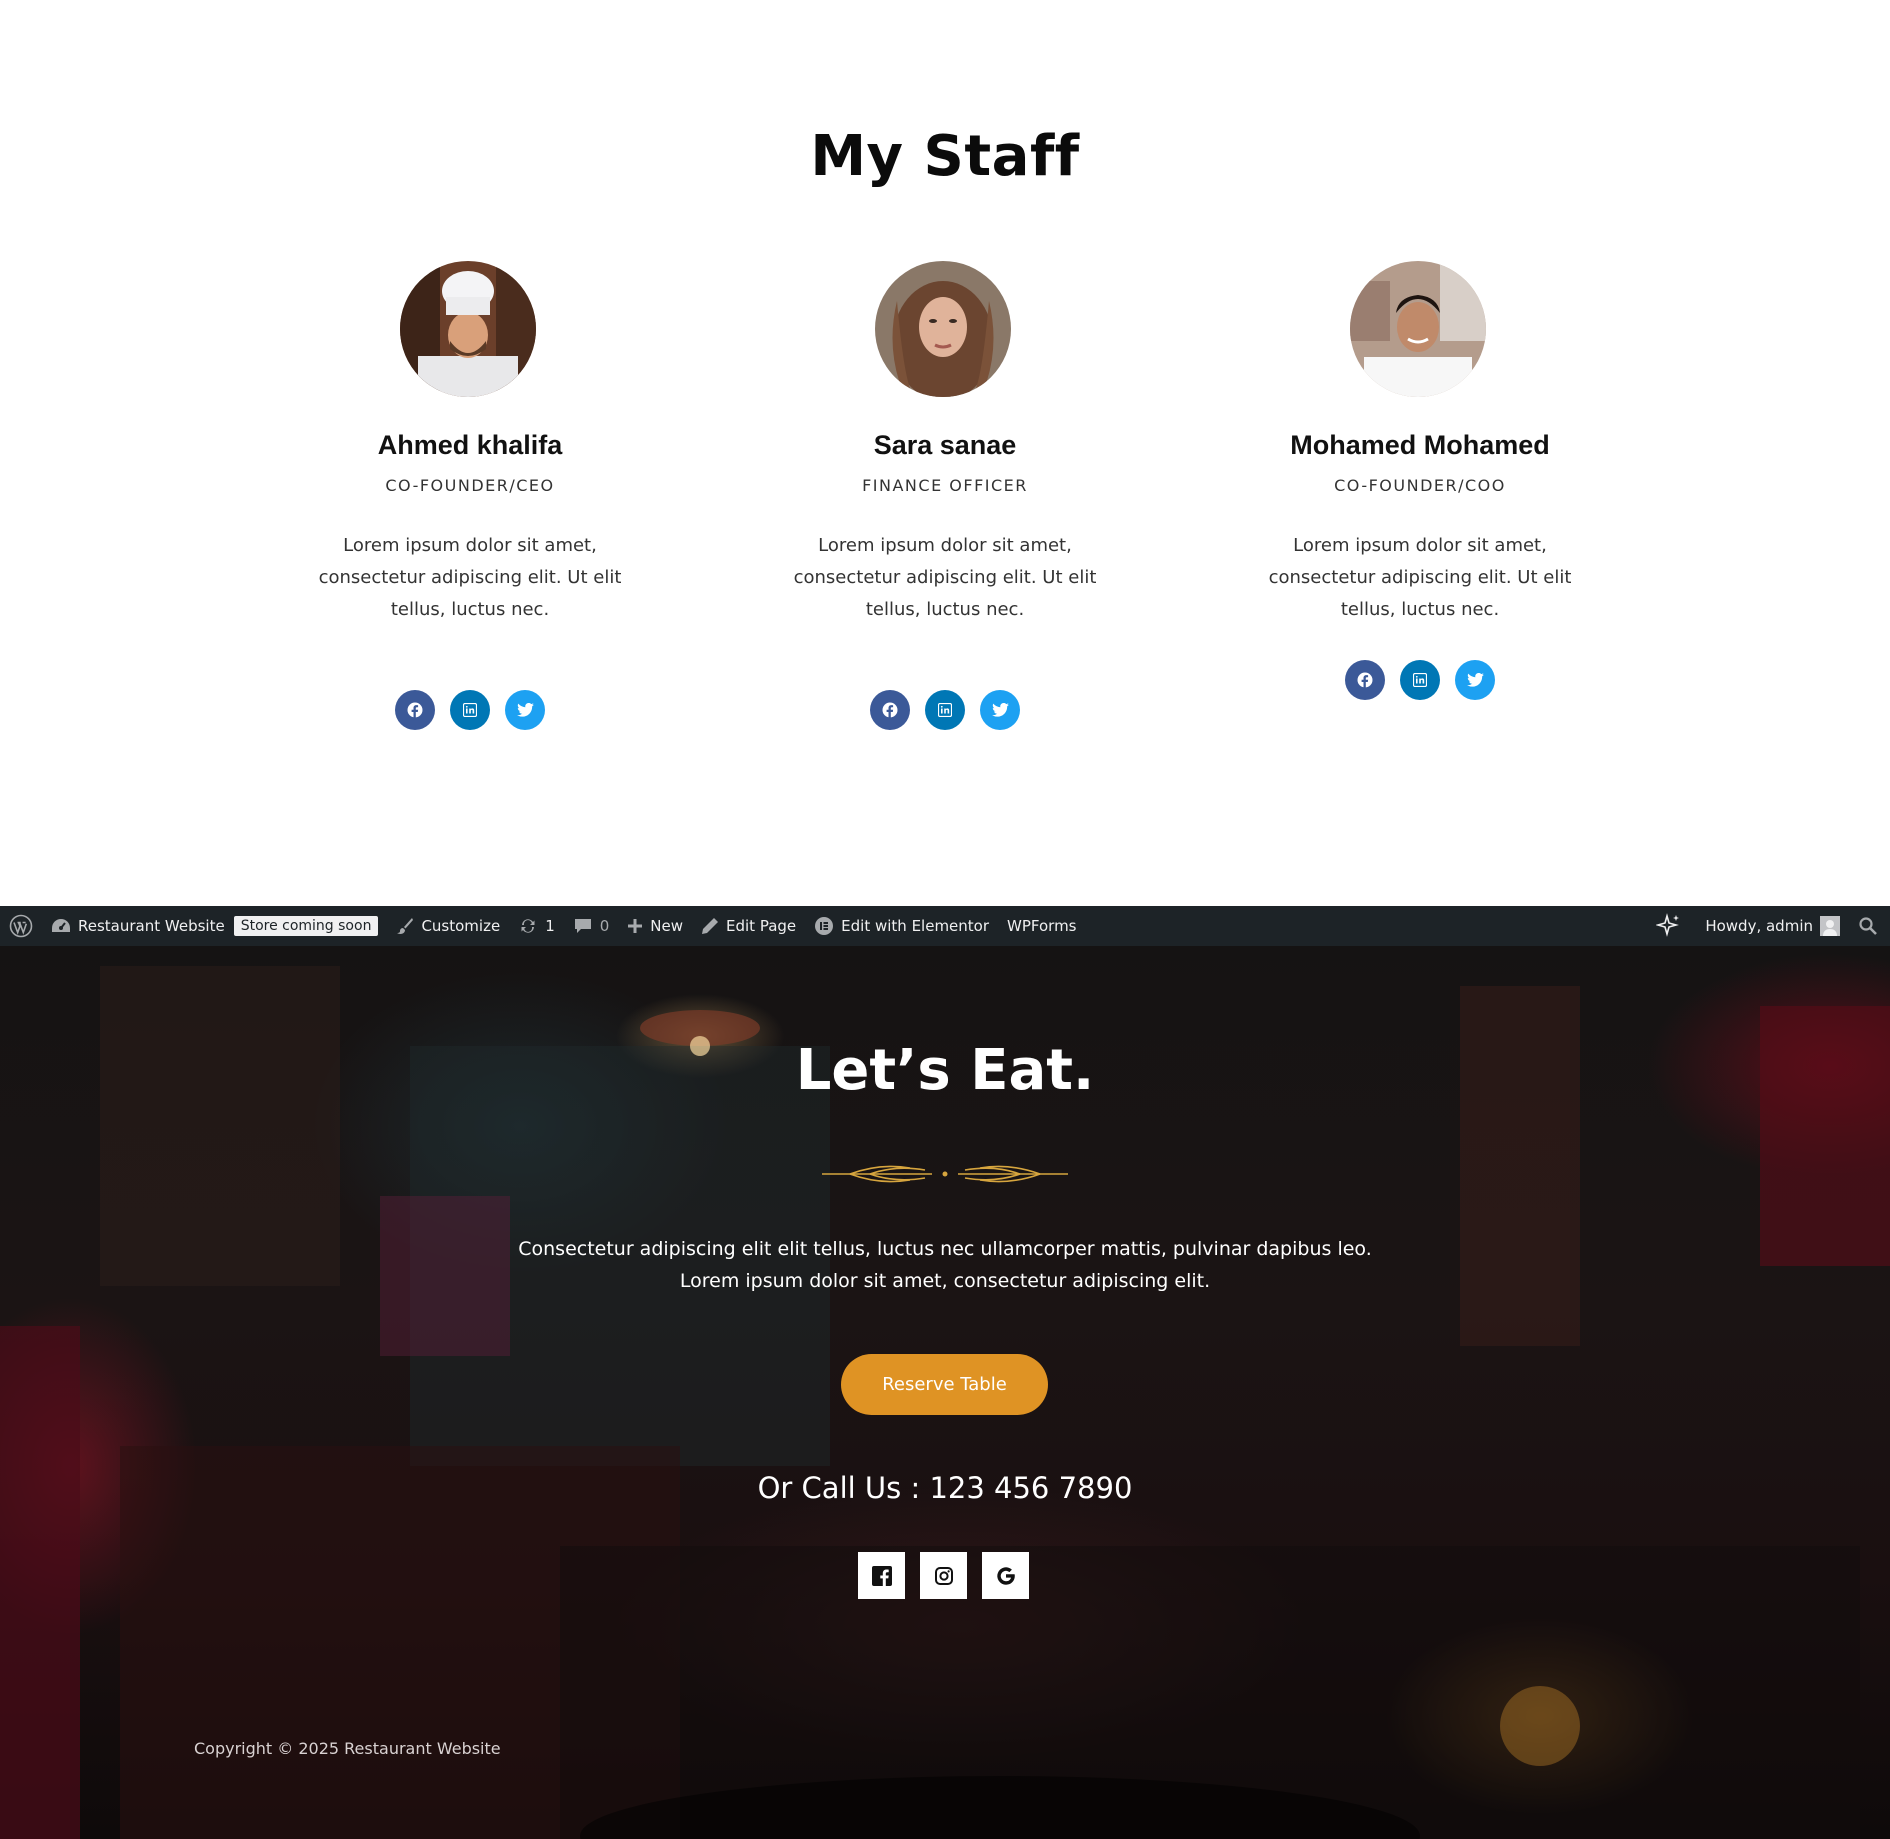  What do you see at coordinates (536, 926) in the screenshot?
I see `updates-link: 1` at bounding box center [536, 926].